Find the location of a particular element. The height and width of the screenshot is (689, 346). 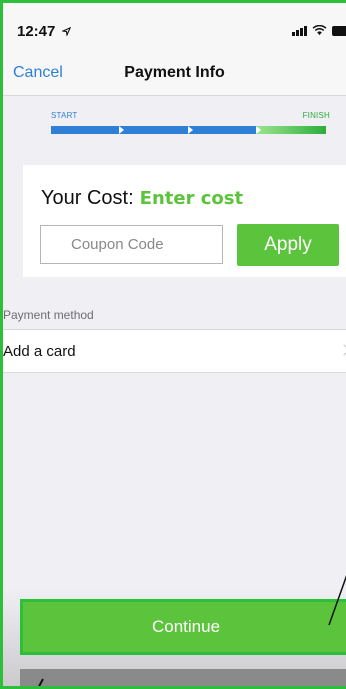

progress-track is located at coordinates (188, 130).